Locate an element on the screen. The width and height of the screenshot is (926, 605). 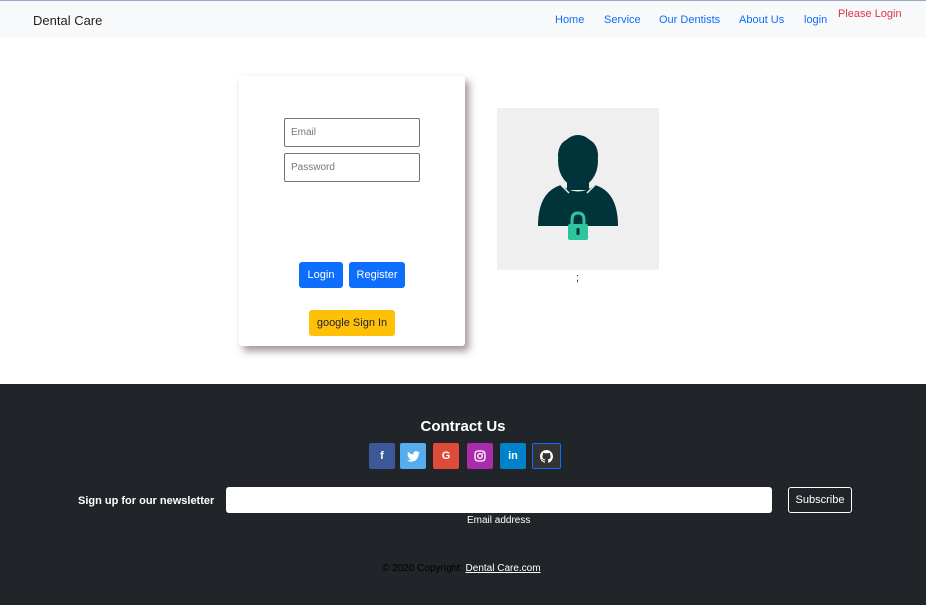
copyright-link: Dental Care.com is located at coordinates (503, 568).